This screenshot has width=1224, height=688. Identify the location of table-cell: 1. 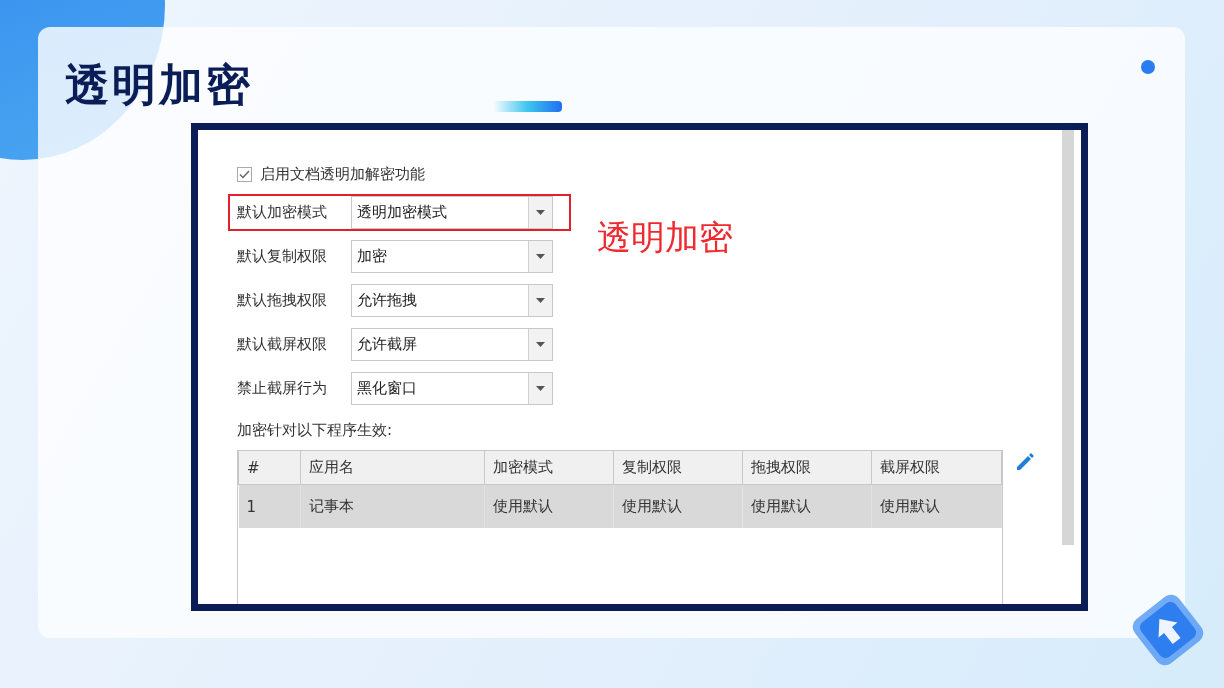
(269, 506).